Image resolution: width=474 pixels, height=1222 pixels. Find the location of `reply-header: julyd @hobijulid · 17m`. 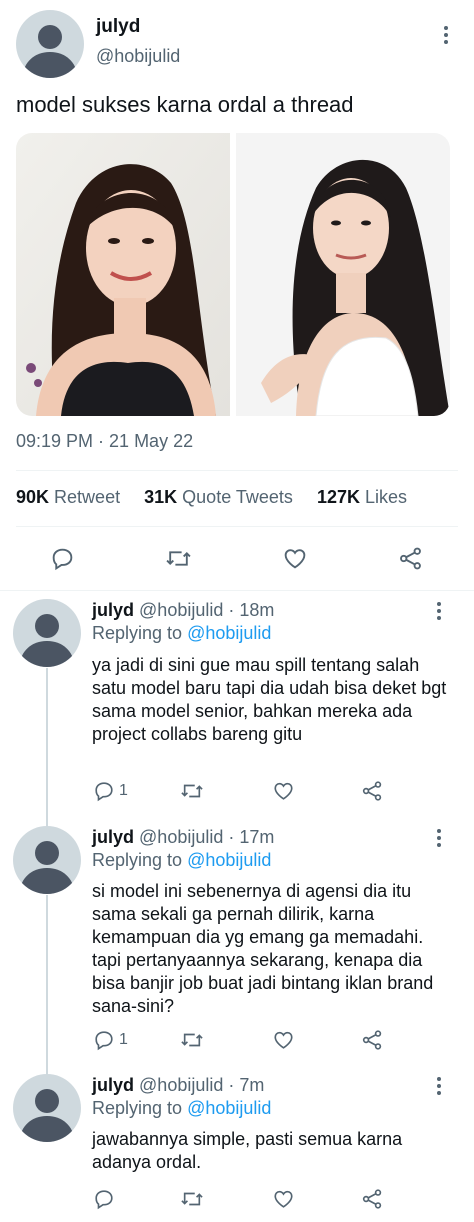

reply-header: julyd @hobijulid · 17m is located at coordinates (183, 837).